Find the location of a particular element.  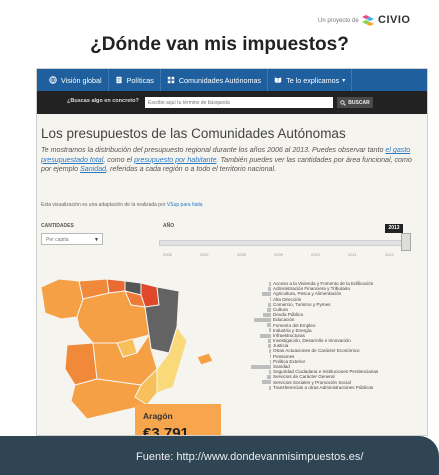

region-tooltip: Aragón €3.791 is located at coordinates (178, 420).